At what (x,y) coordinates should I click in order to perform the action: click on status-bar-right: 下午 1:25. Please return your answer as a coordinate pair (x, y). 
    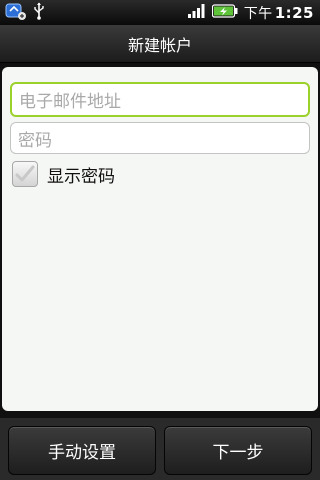
    Looking at the image, I should click on (253, 13).